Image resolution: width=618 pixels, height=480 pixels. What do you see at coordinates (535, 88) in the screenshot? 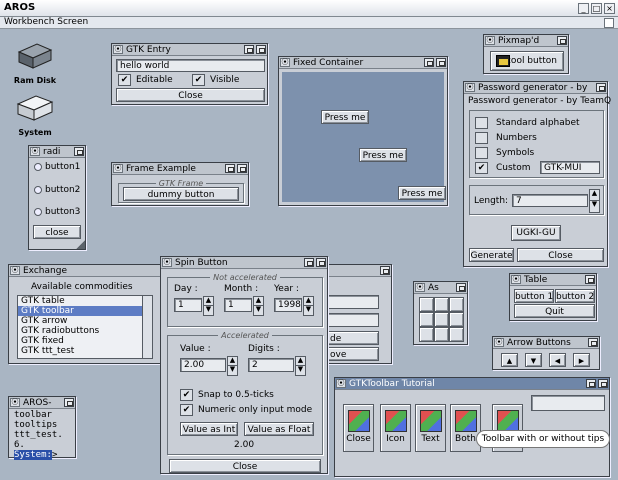
I see `password-titlebar: ⦿ Password generator - by` at bounding box center [535, 88].